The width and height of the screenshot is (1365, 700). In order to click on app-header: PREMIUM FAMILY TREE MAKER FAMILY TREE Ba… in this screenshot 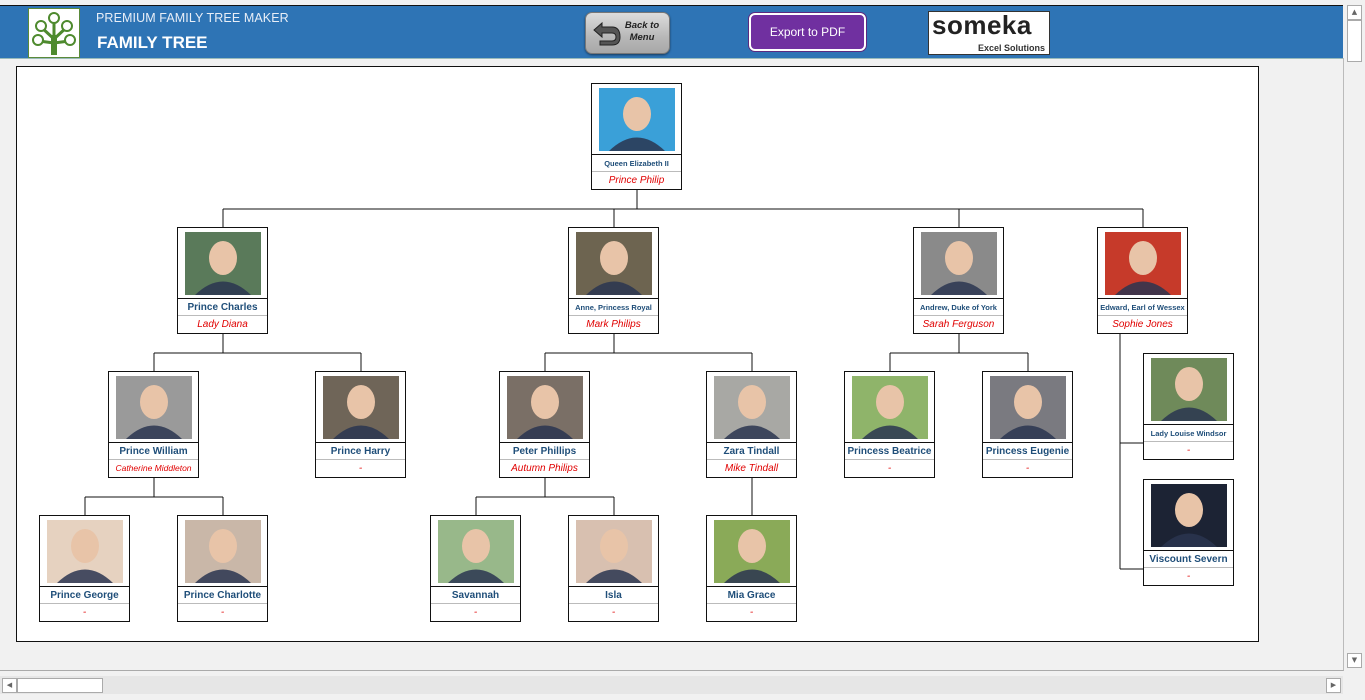, I will do `click(671, 32)`.